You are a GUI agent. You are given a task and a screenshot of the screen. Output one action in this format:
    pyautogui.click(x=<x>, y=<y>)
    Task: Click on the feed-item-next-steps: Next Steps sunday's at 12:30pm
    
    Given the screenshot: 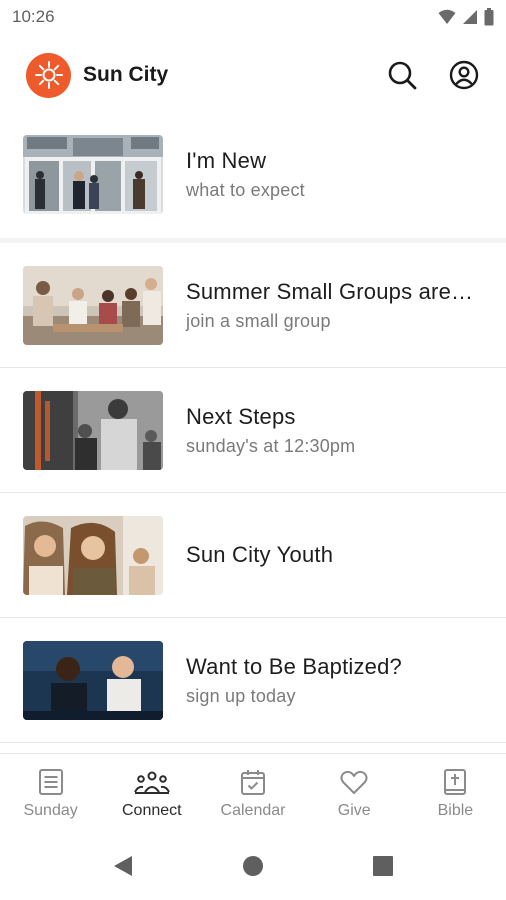 What is the action you would take?
    pyautogui.click(x=253, y=430)
    